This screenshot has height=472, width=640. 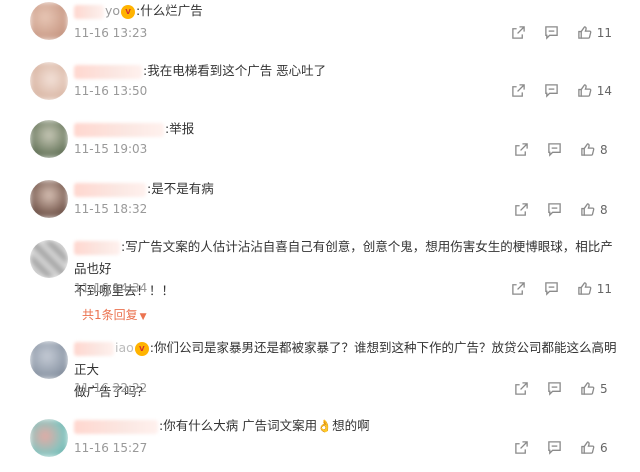 I want to click on like-button: 14, so click(x=594, y=90).